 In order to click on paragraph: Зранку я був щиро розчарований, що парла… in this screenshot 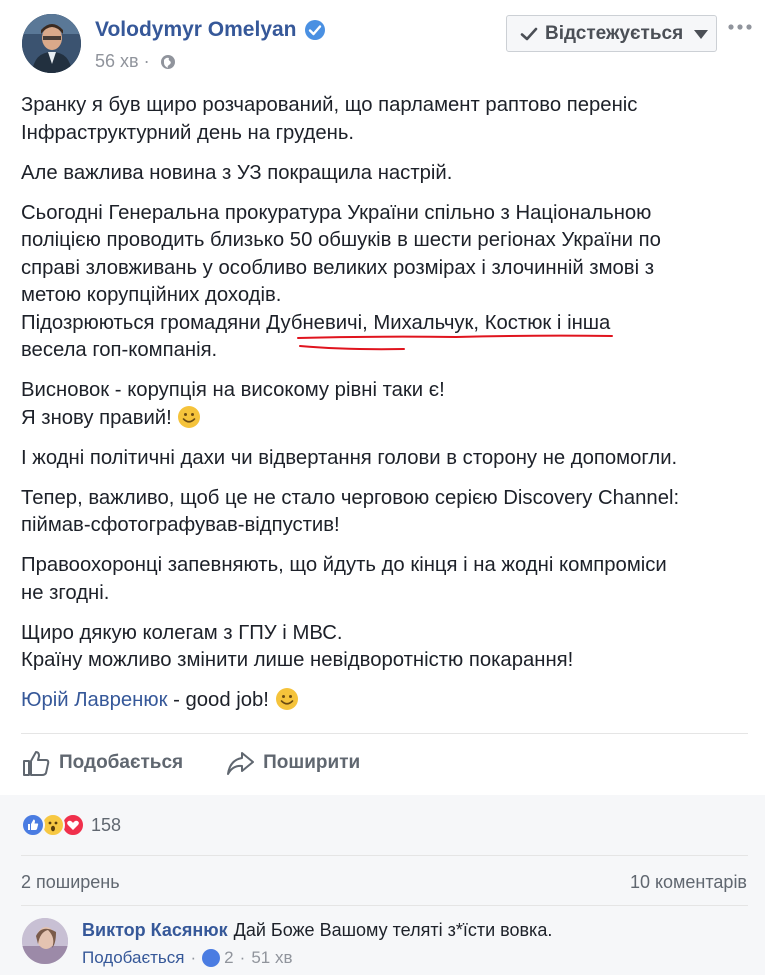, I will do `click(329, 119)`.